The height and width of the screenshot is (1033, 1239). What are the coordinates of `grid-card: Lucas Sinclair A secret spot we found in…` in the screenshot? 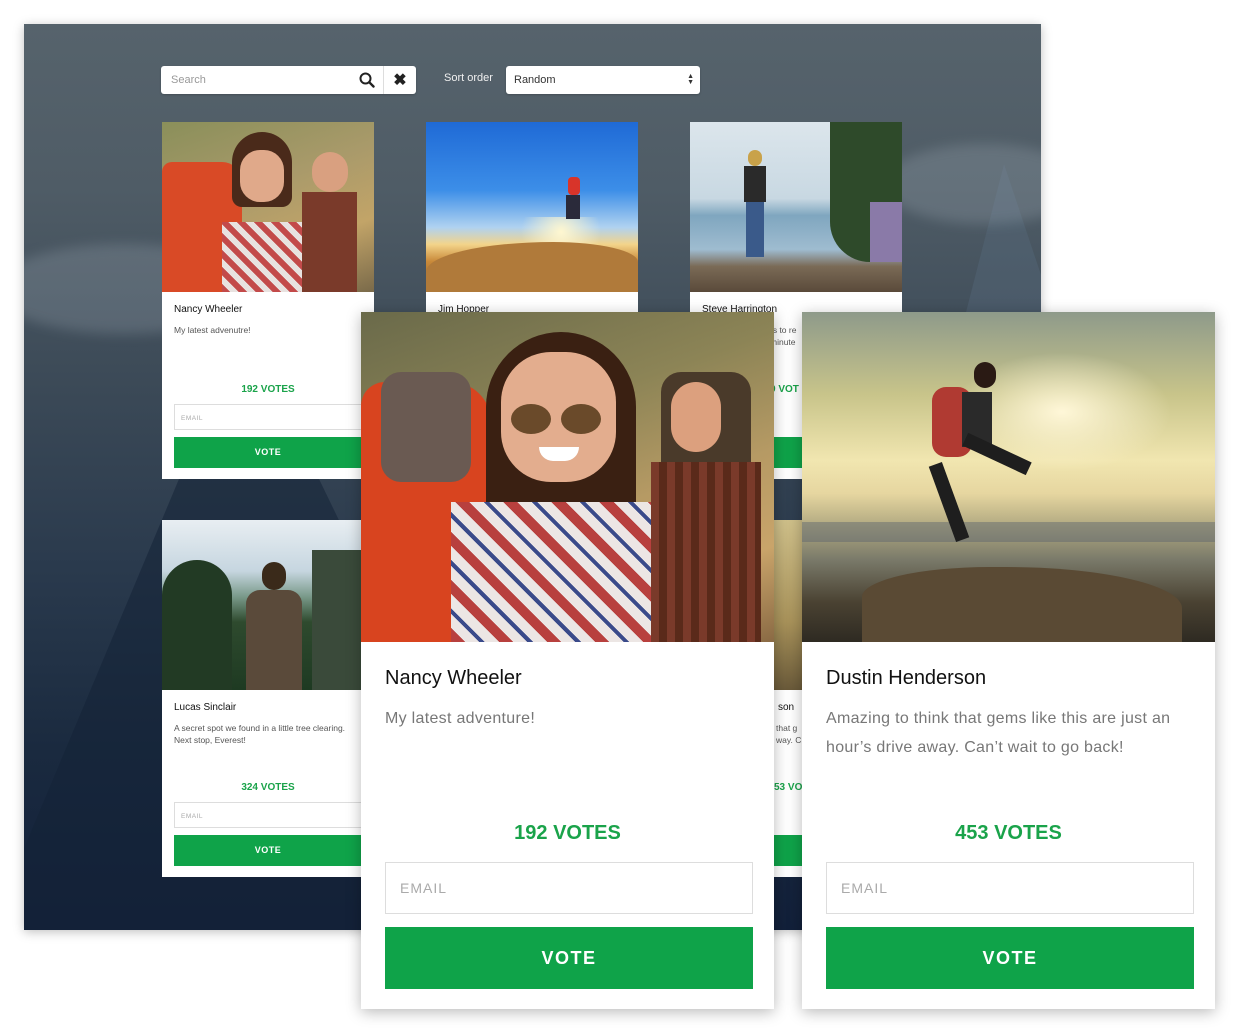 It's located at (268, 698).